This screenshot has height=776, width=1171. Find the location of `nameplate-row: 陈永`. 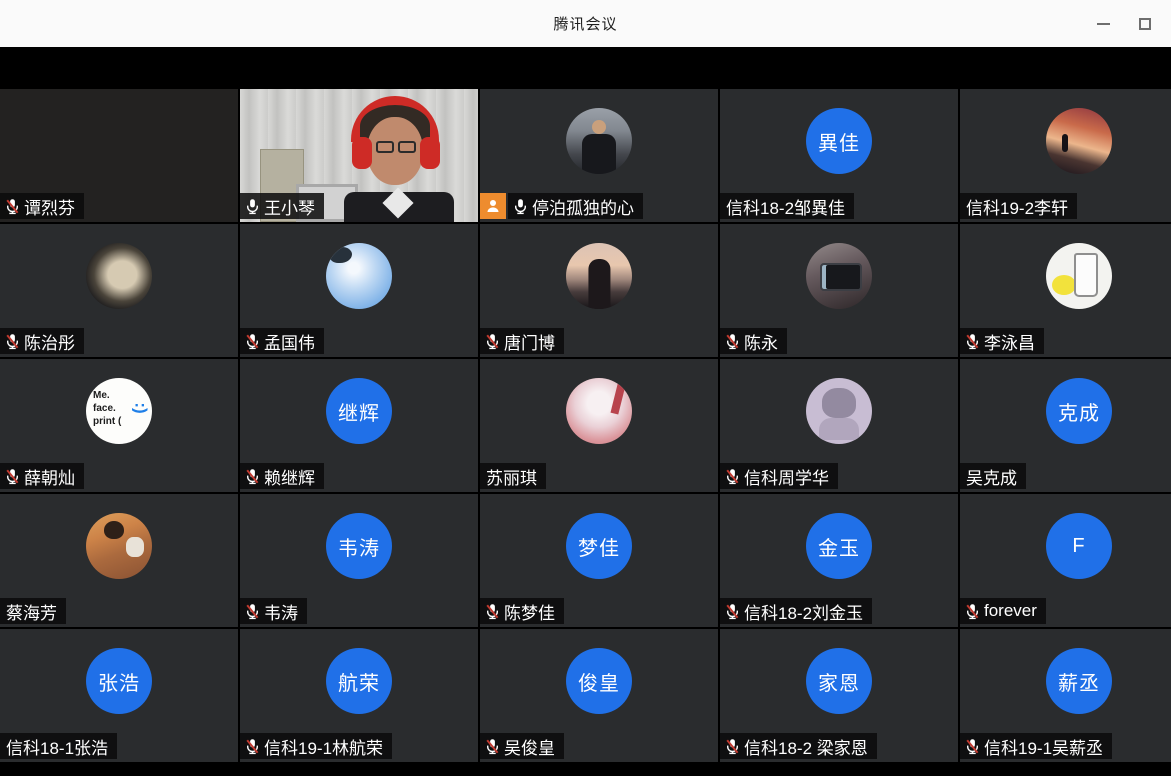

nameplate-row: 陈永 is located at coordinates (753, 341).